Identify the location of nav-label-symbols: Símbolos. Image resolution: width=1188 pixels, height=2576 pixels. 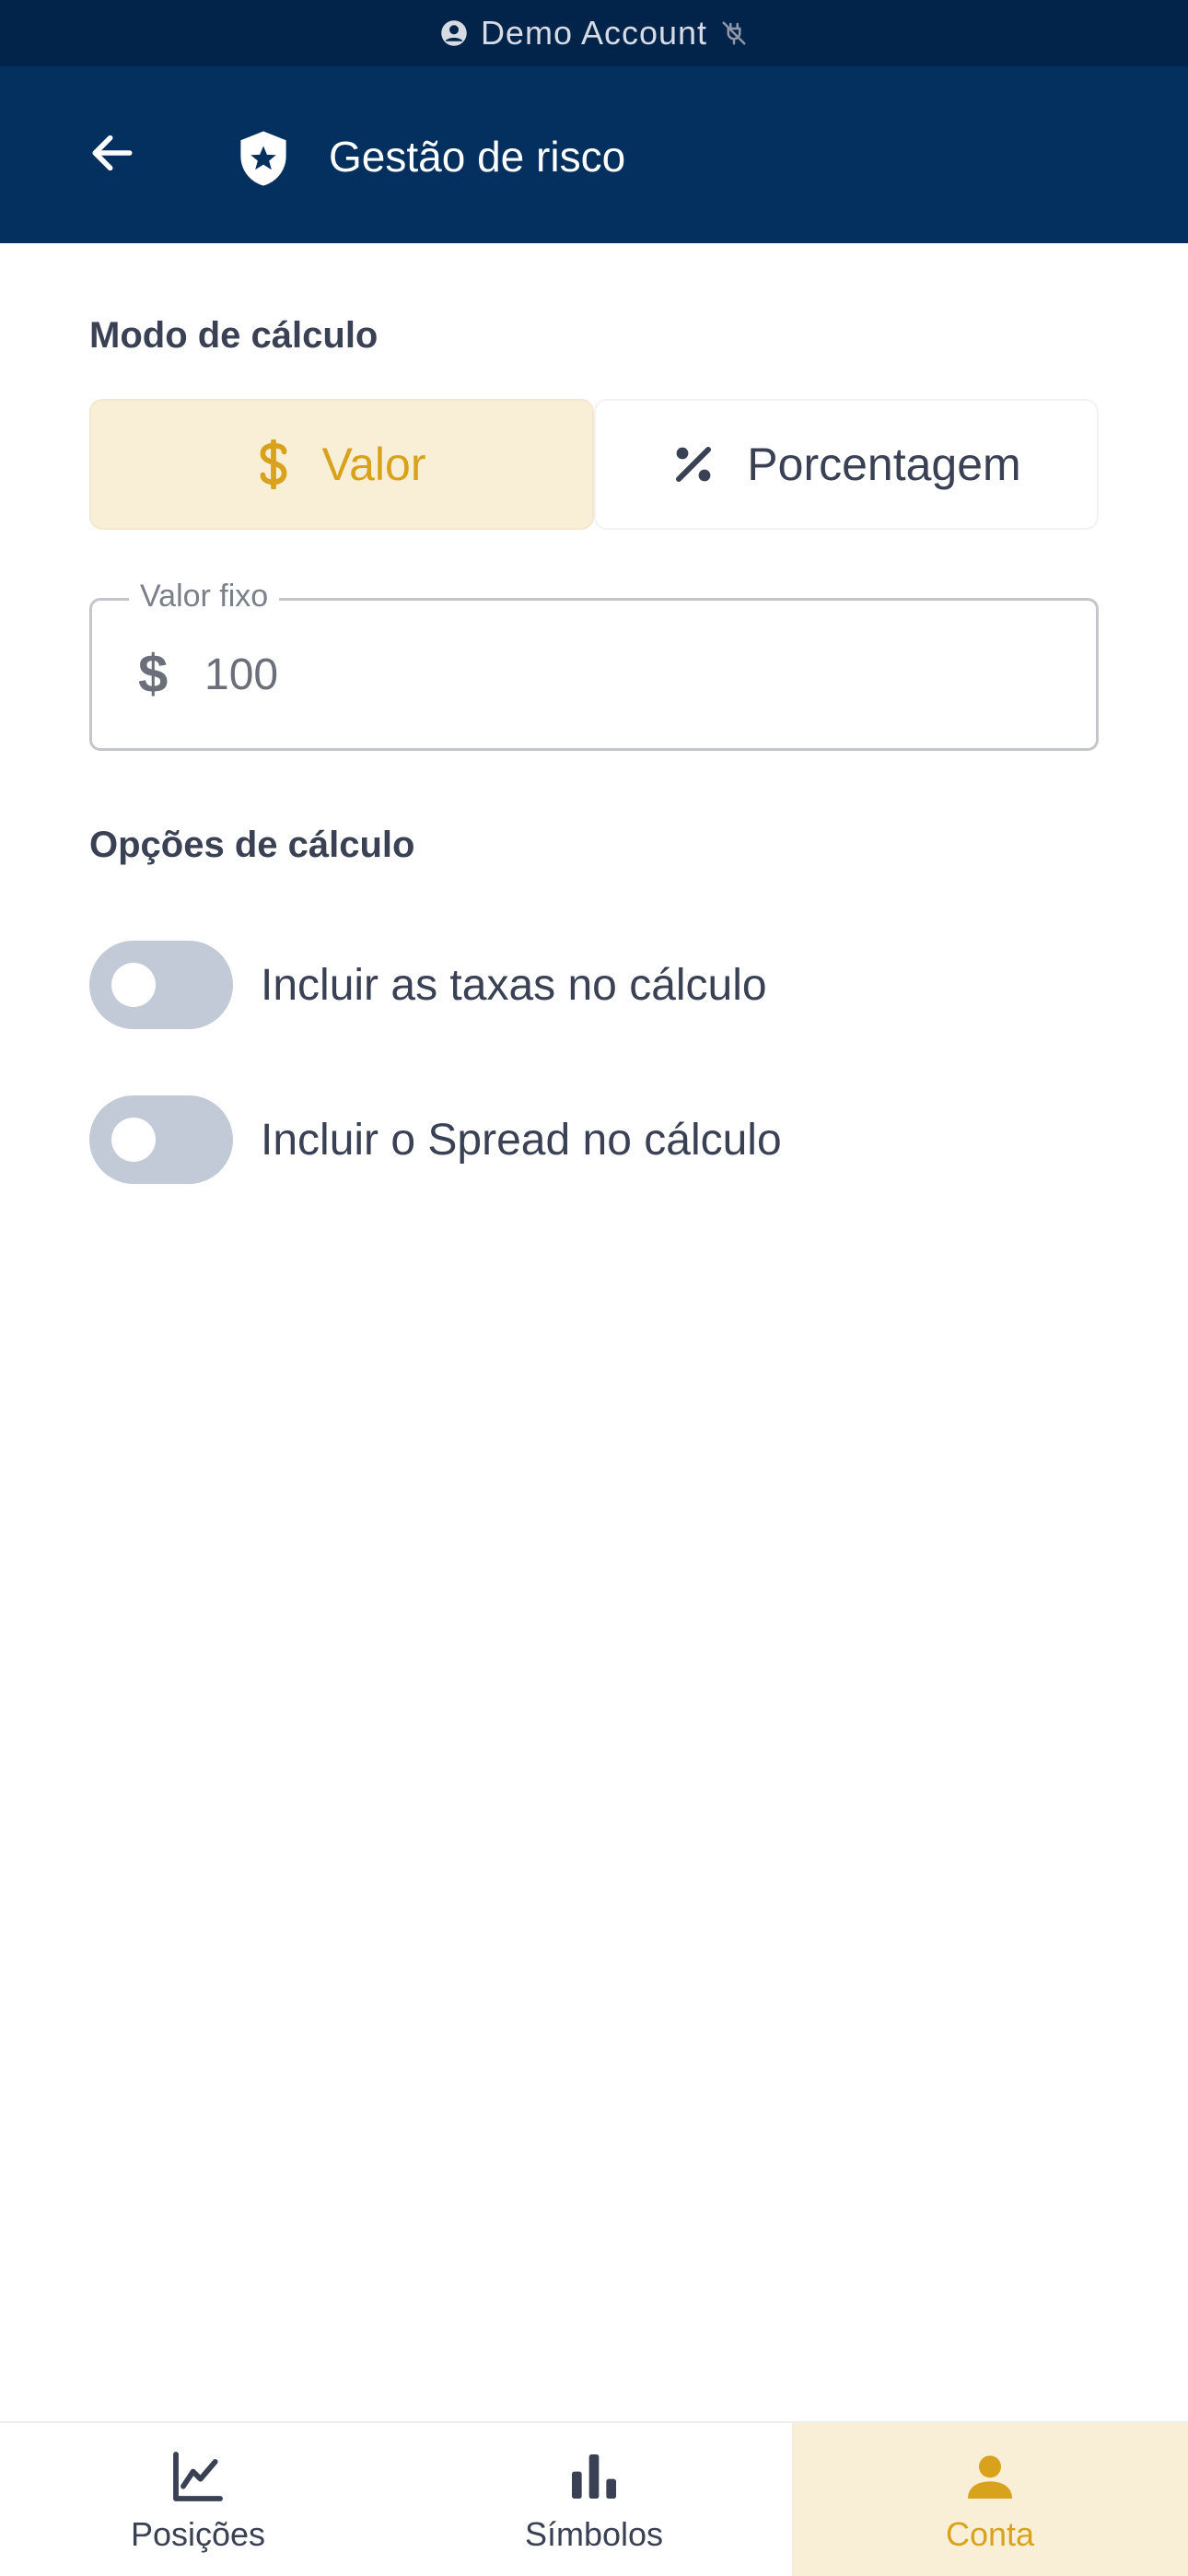
(594, 2534).